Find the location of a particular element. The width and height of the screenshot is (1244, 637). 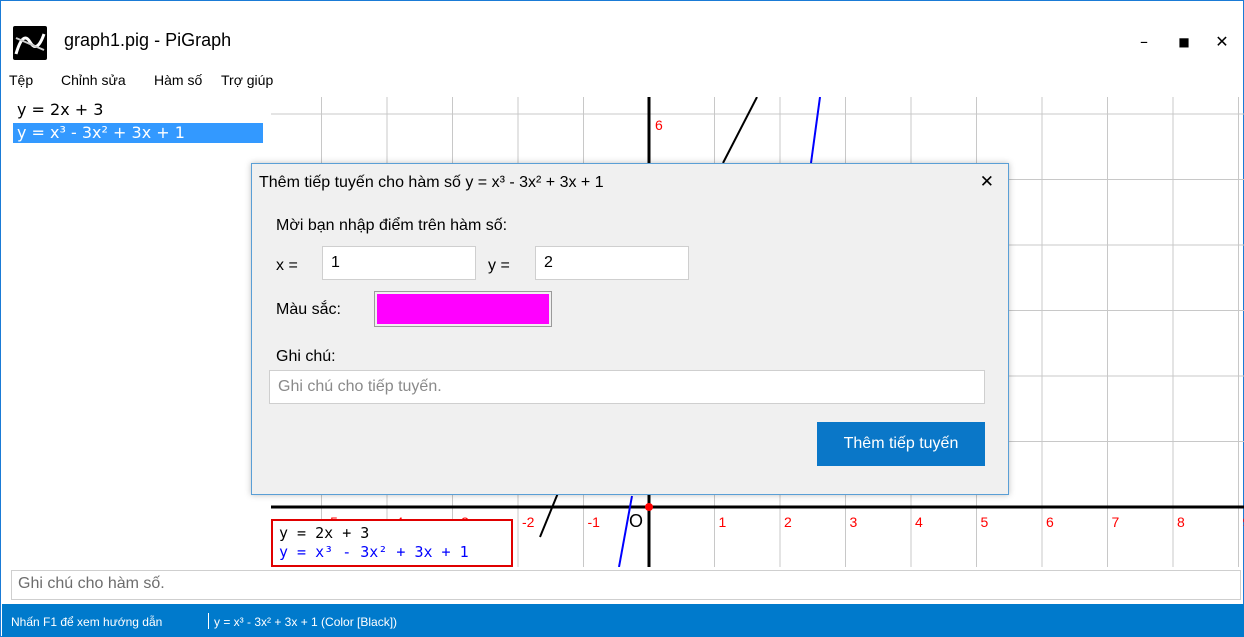

x-tick-label: 4 is located at coordinates (919, 522).